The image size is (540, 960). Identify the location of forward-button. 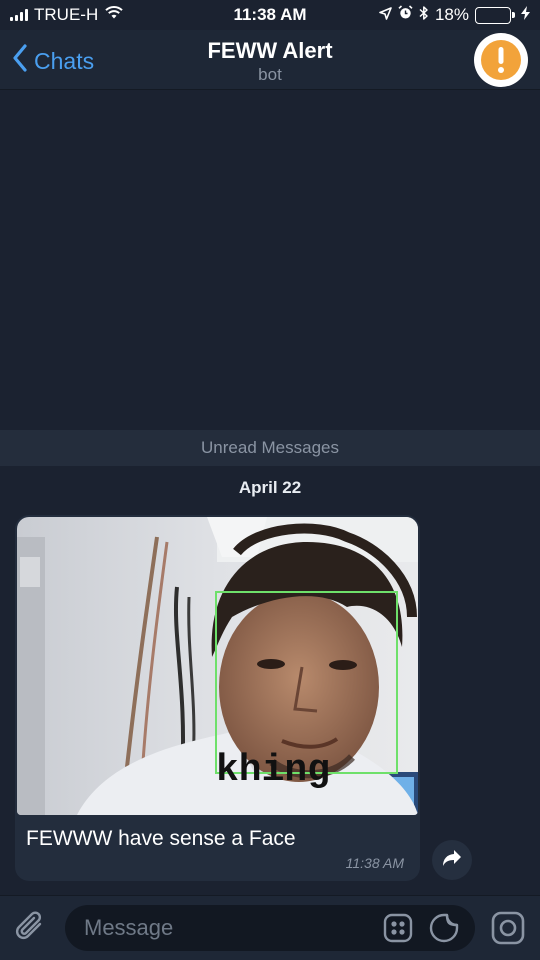
(452, 860).